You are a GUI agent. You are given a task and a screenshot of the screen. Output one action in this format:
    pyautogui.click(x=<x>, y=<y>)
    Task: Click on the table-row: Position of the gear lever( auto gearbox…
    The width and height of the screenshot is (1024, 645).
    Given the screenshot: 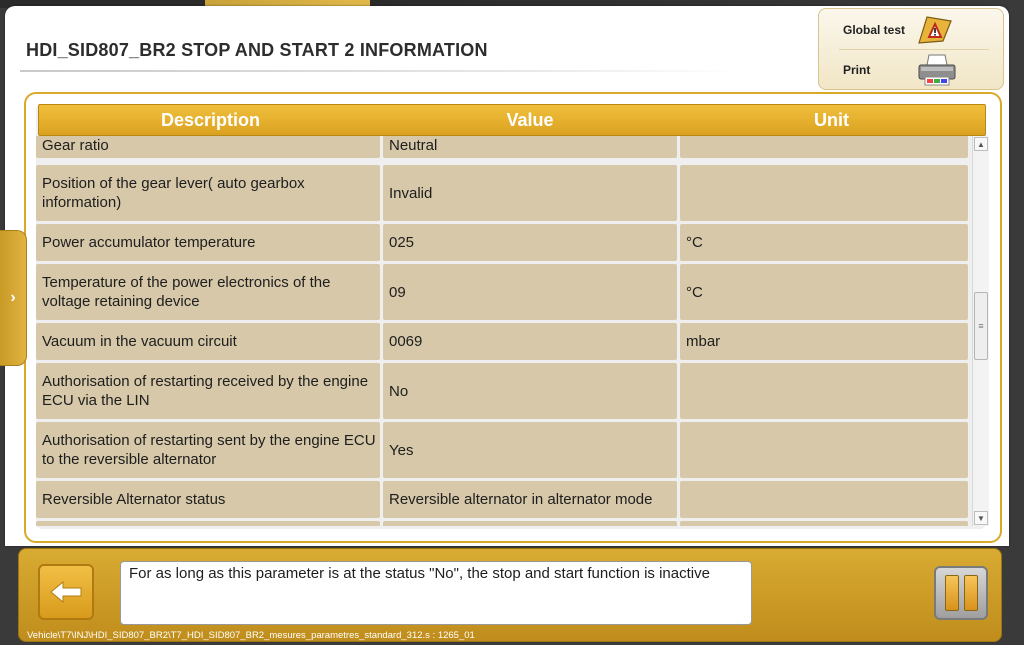 What is the action you would take?
    pyautogui.click(x=503, y=193)
    